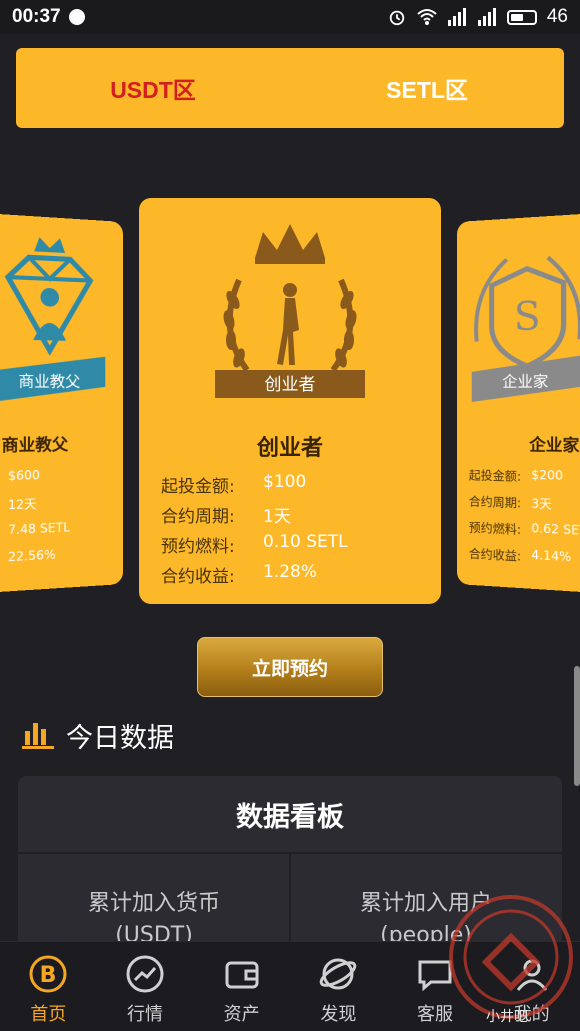 This screenshot has width=580, height=1031. Describe the element at coordinates (541, 508) in the screenshot. I see `row-value: 3天` at that location.